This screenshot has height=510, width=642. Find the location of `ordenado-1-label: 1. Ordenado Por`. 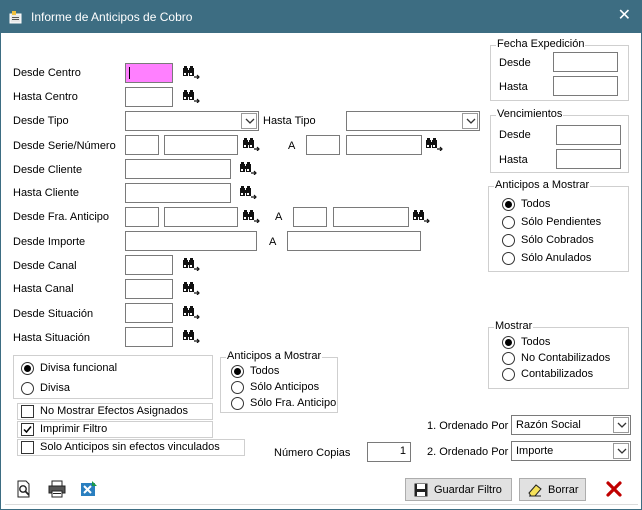

ordenado-1-label: 1. Ordenado Por is located at coordinates (468, 426).